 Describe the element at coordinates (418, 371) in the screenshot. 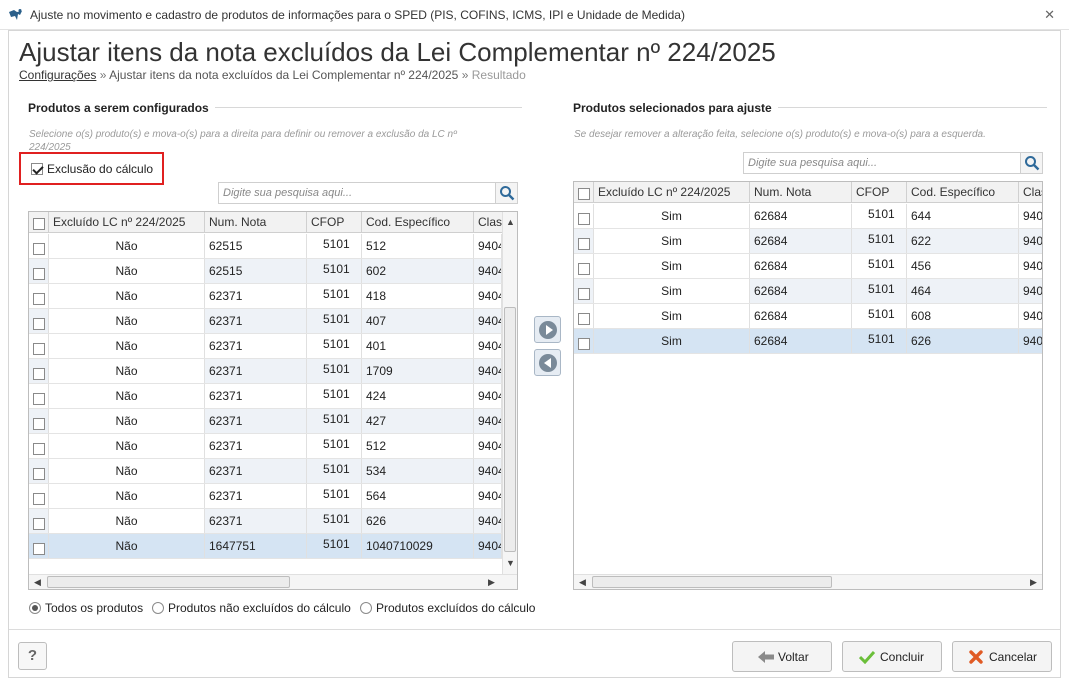

I see `left-cell-cod: 1709` at that location.